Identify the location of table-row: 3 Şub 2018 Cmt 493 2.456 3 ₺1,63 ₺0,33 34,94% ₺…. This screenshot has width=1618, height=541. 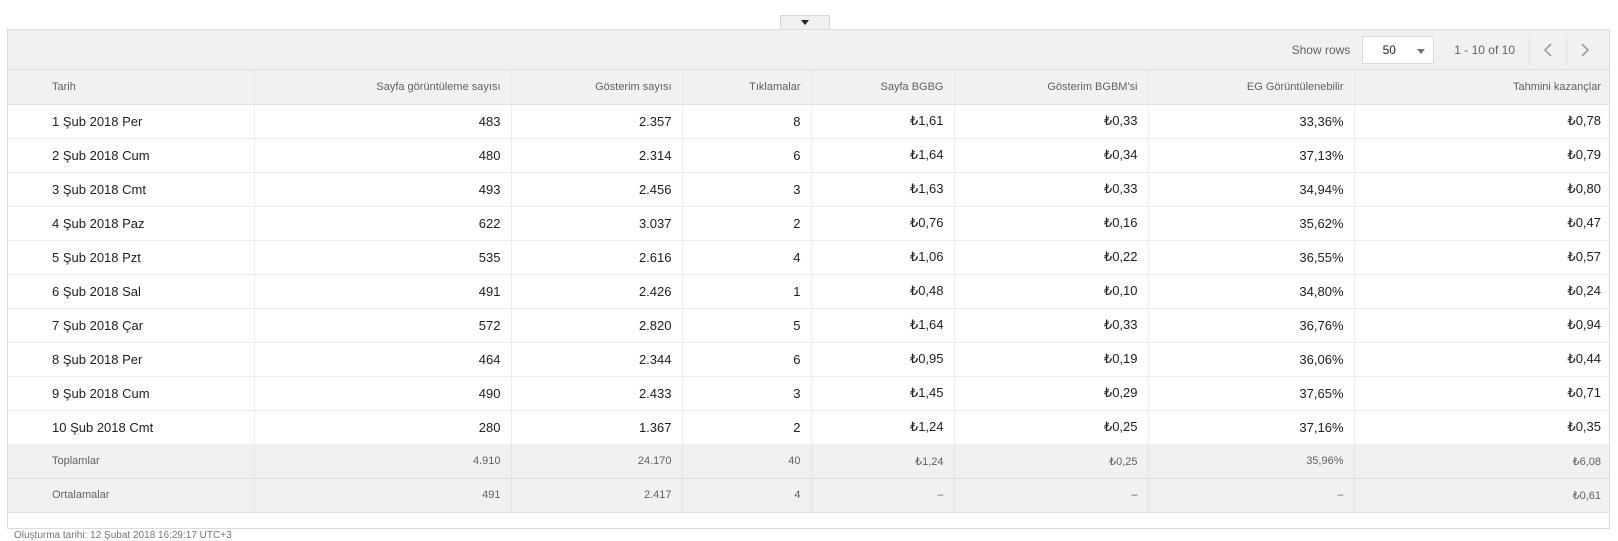
(808, 189).